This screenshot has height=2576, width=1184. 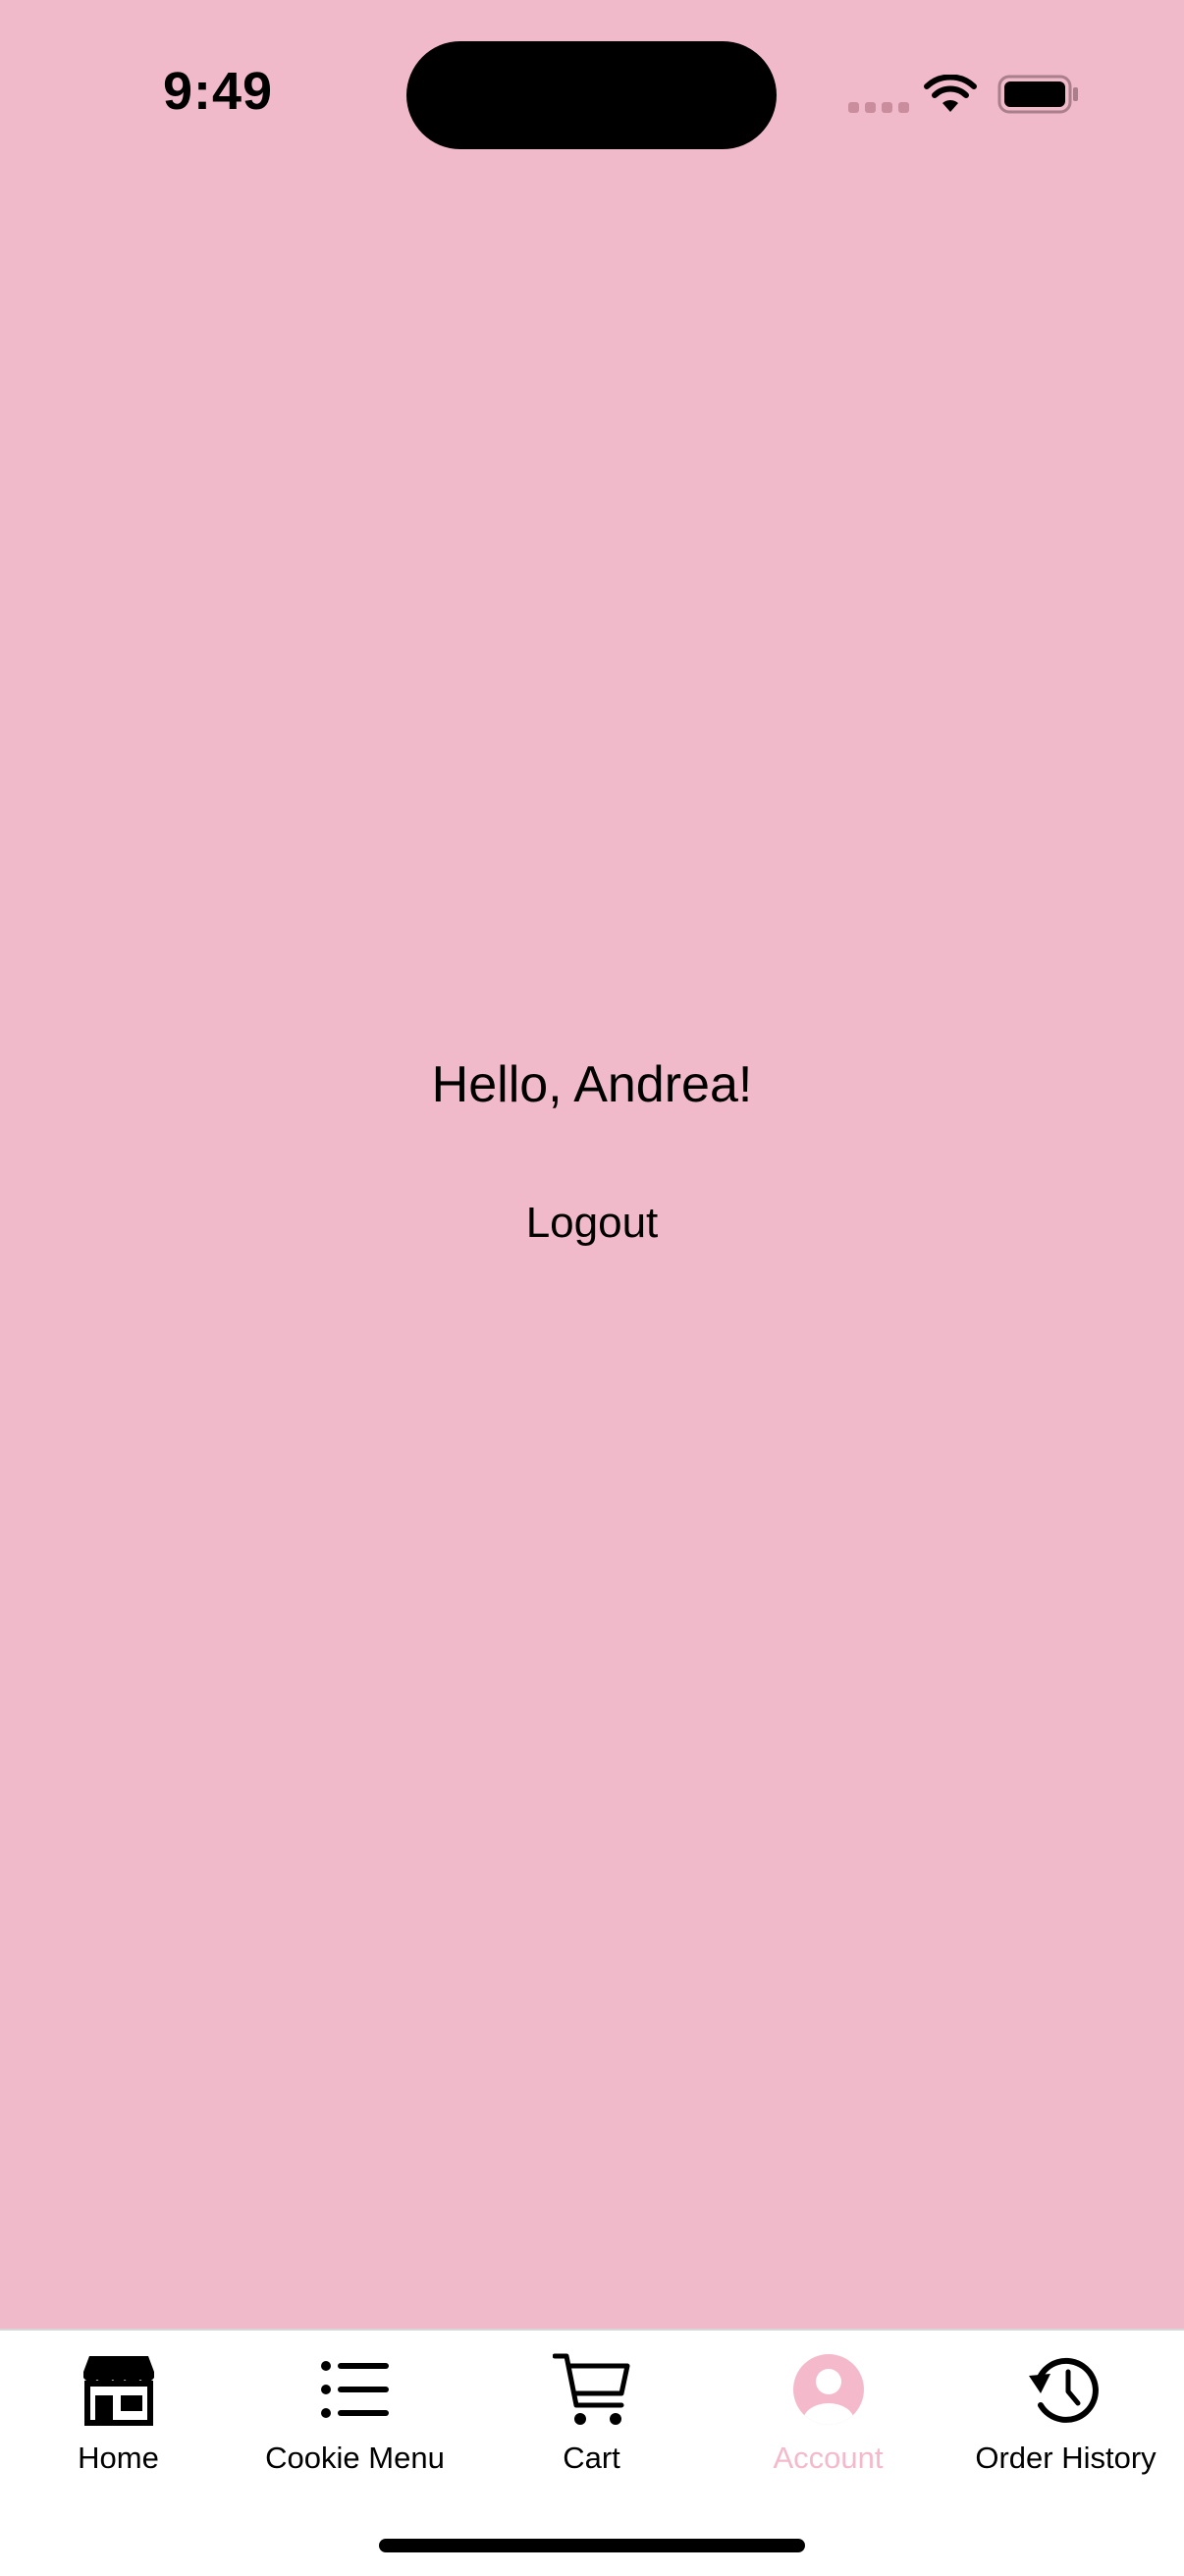 What do you see at coordinates (1063, 2390) in the screenshot?
I see `history-clock-icon` at bounding box center [1063, 2390].